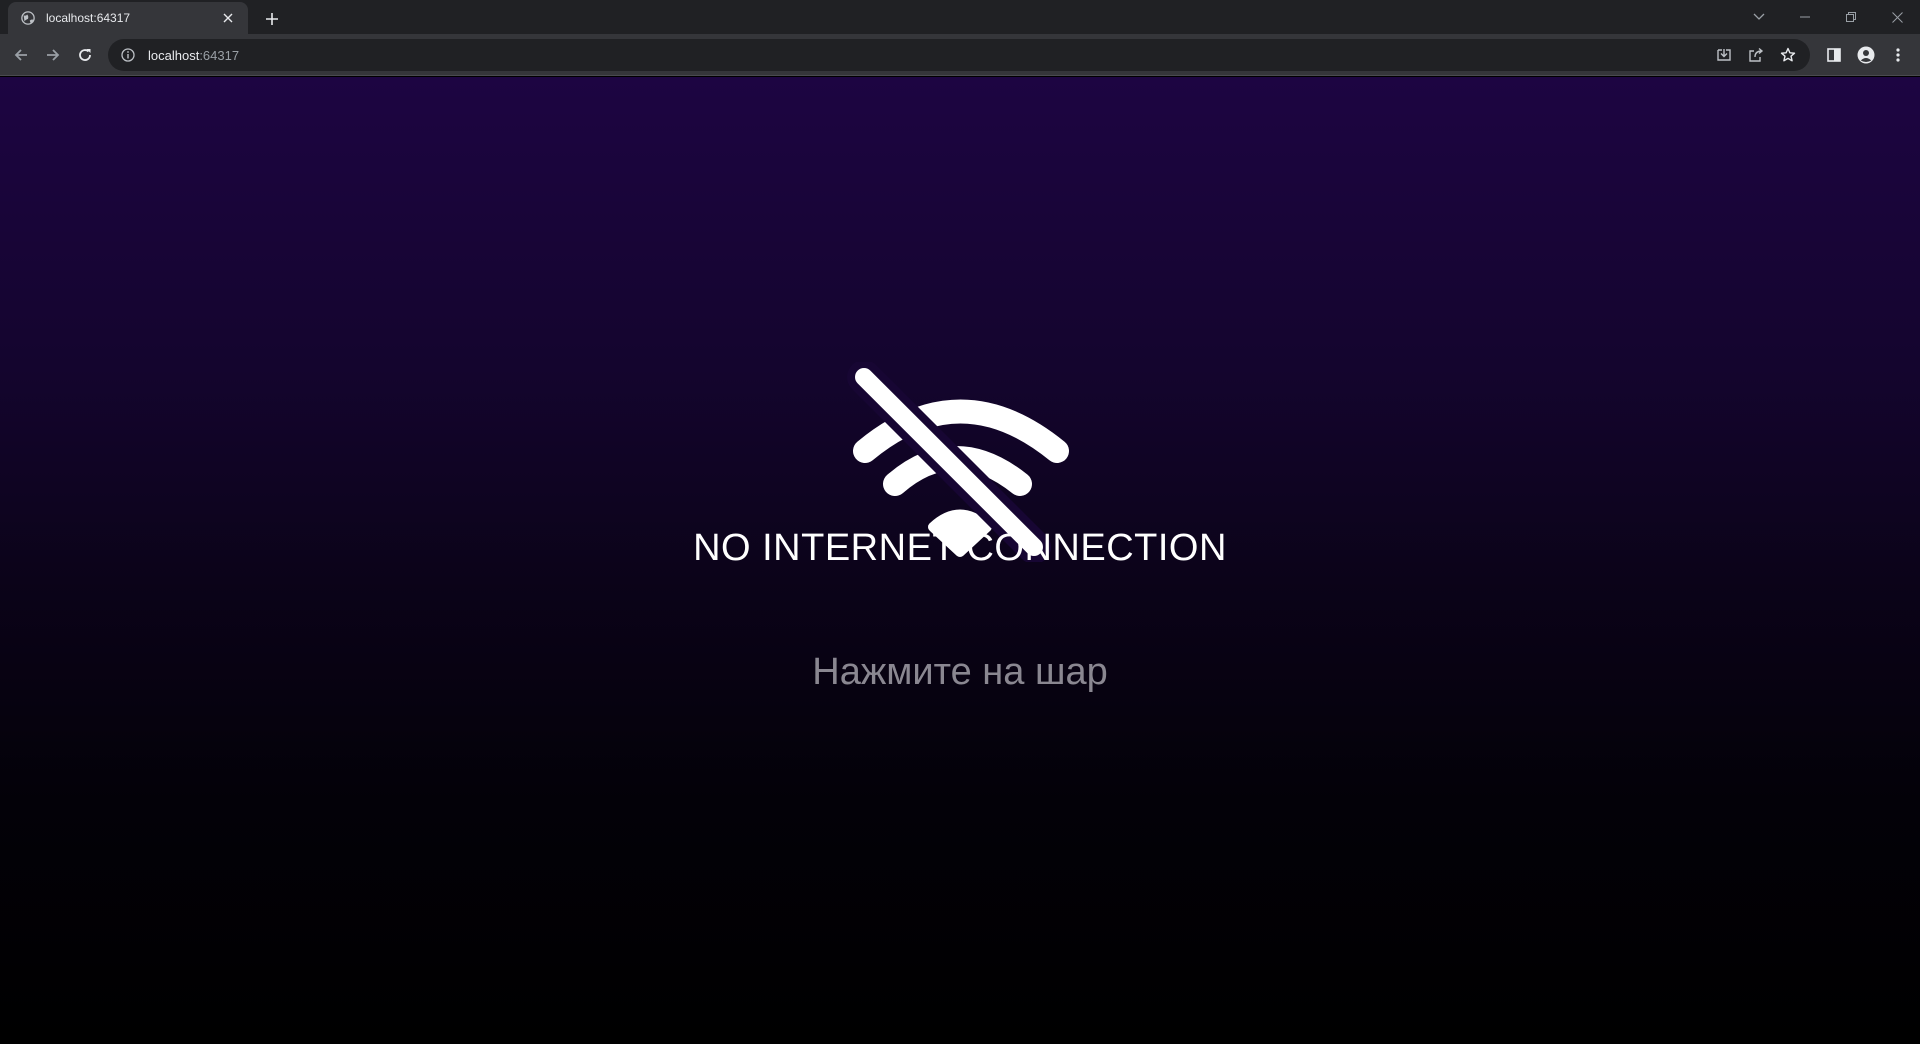 The height and width of the screenshot is (1044, 1920). I want to click on minimize-icon, so click(1805, 17).